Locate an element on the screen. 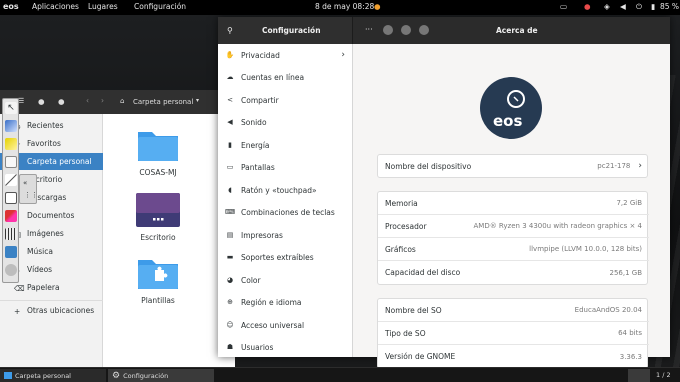 The image size is (680, 382). minimize-icon: ● is located at coordinates (61, 101).